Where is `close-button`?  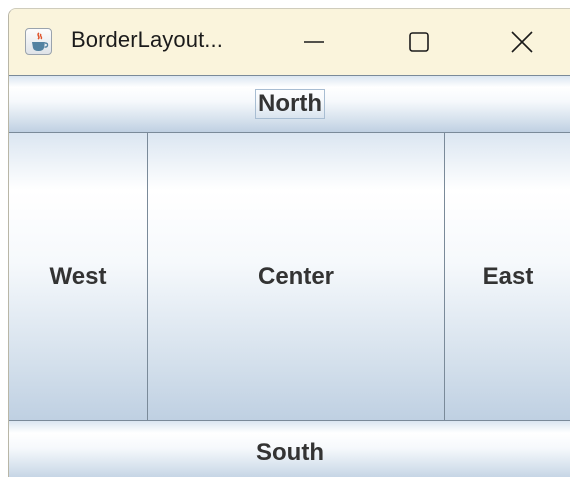 close-button is located at coordinates (522, 42).